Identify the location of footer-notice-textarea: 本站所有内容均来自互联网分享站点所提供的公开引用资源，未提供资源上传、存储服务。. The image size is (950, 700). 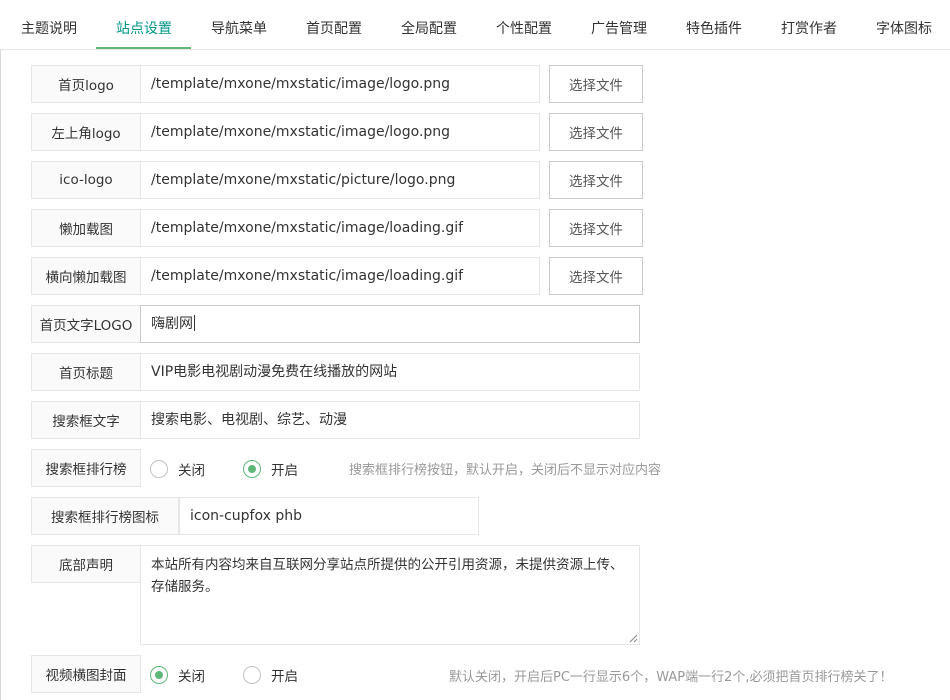
(390, 595).